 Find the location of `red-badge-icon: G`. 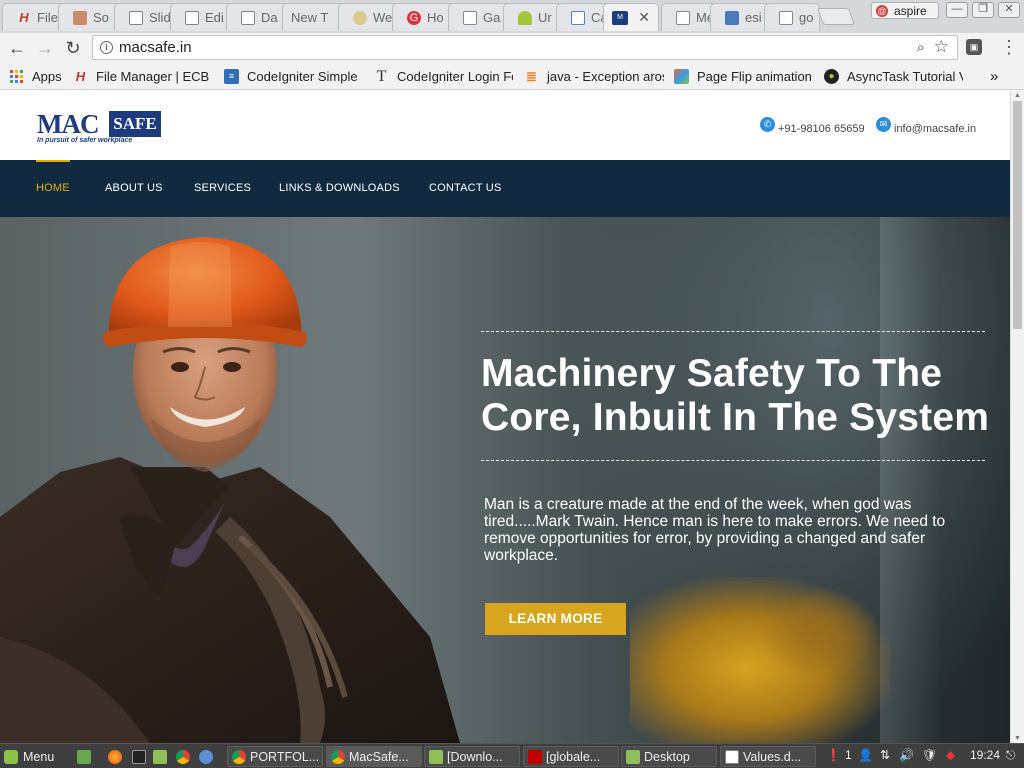

red-badge-icon: G is located at coordinates (414, 17).